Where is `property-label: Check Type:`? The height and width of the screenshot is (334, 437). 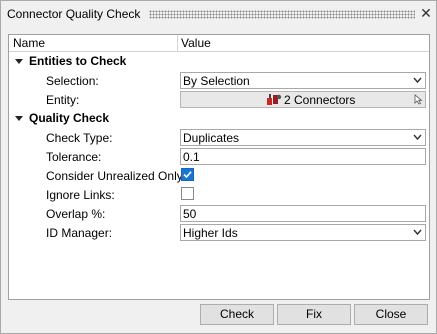
property-label: Check Type: is located at coordinates (79, 138).